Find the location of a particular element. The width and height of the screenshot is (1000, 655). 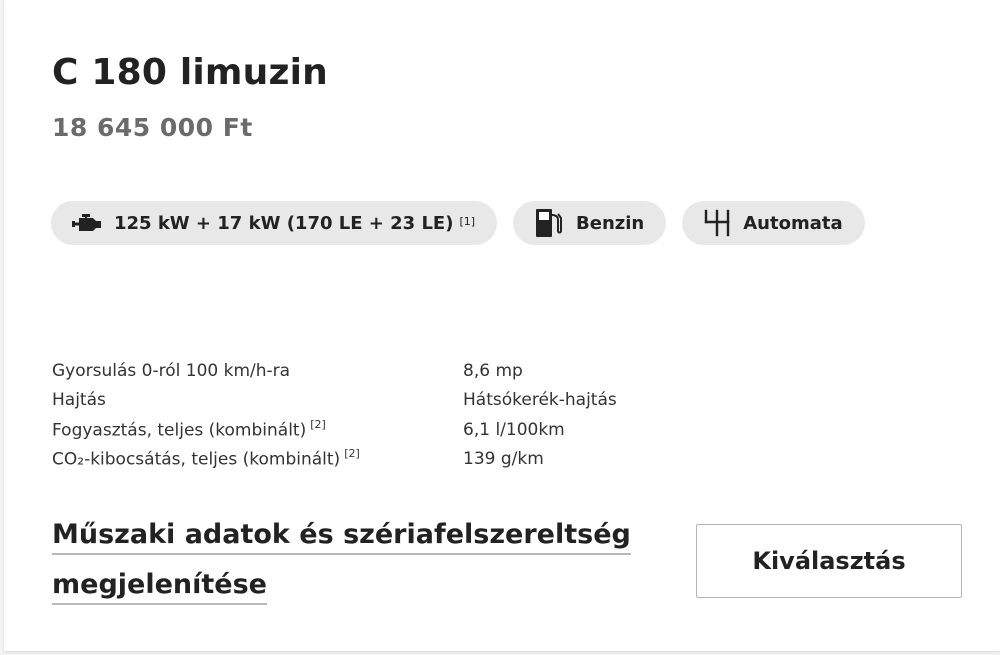

spec-value: 139 g/km is located at coordinates (503, 459).